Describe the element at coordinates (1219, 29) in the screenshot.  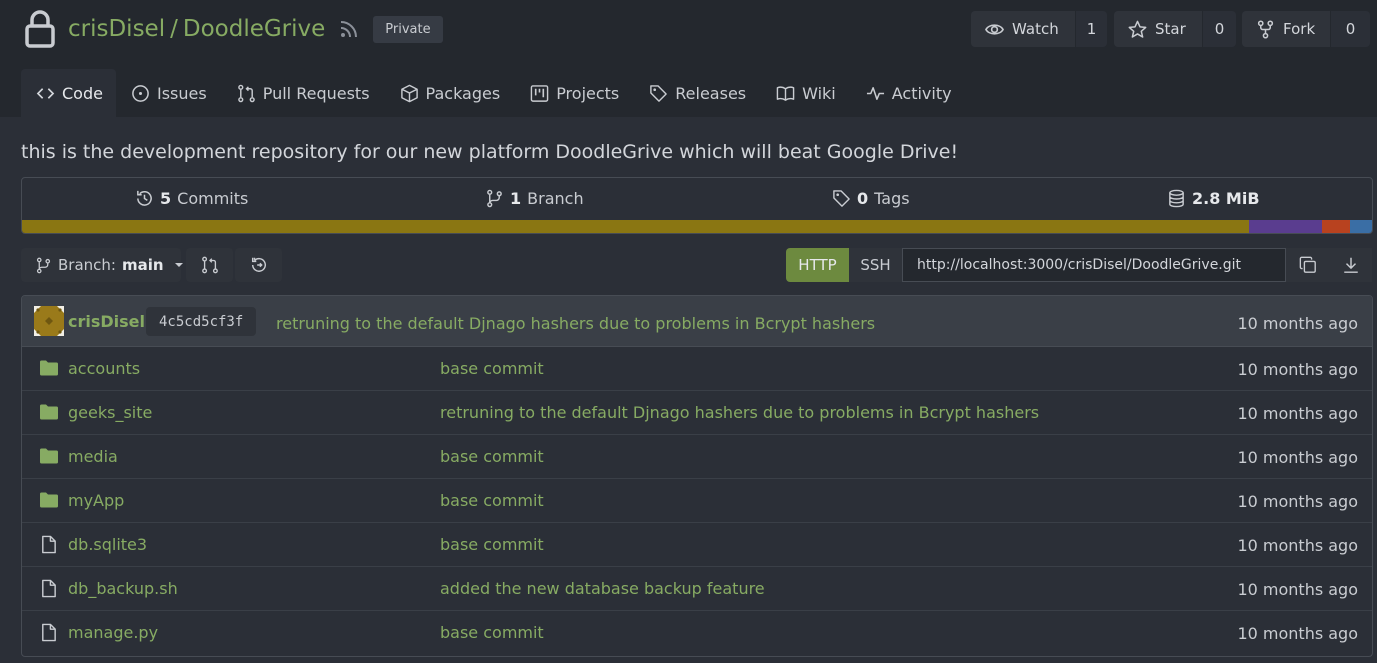
I see `star-count: 0` at that location.